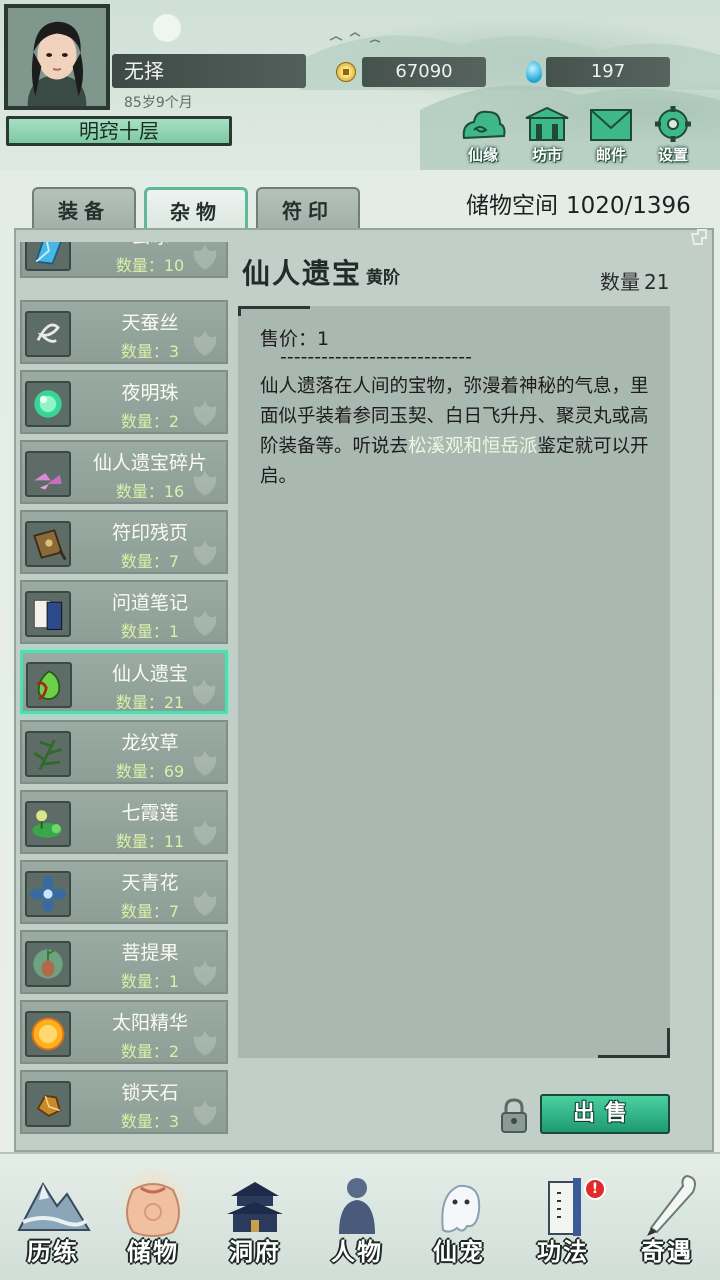  Describe the element at coordinates (48, 614) in the screenshot. I see `notebook-icon` at that location.